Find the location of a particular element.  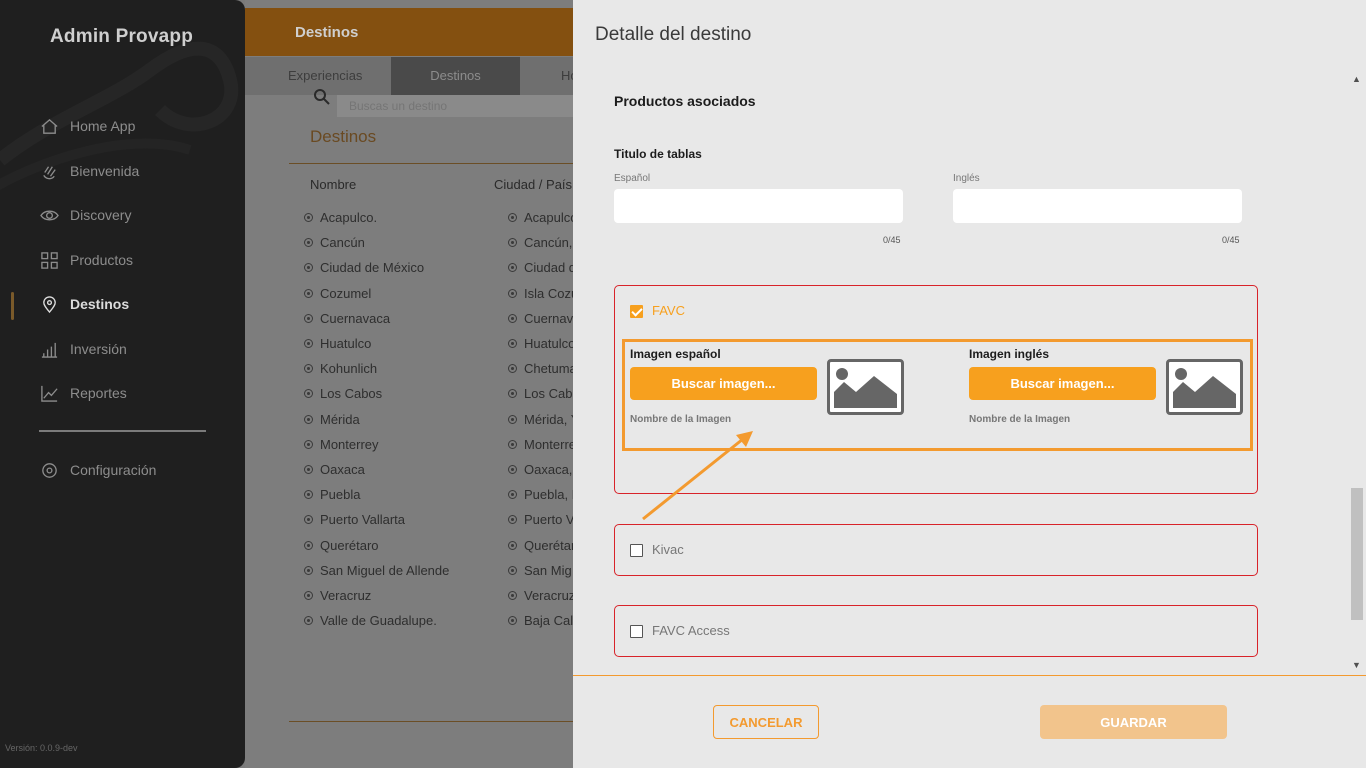

destination-name-cell: Ciudad de México is located at coordinates (364, 267).